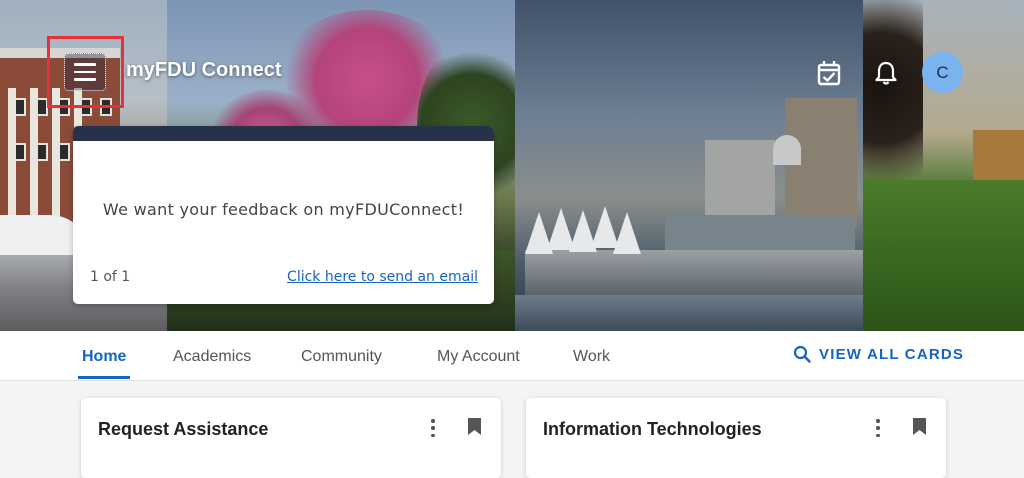  What do you see at coordinates (802, 354) in the screenshot?
I see `search-icon` at bounding box center [802, 354].